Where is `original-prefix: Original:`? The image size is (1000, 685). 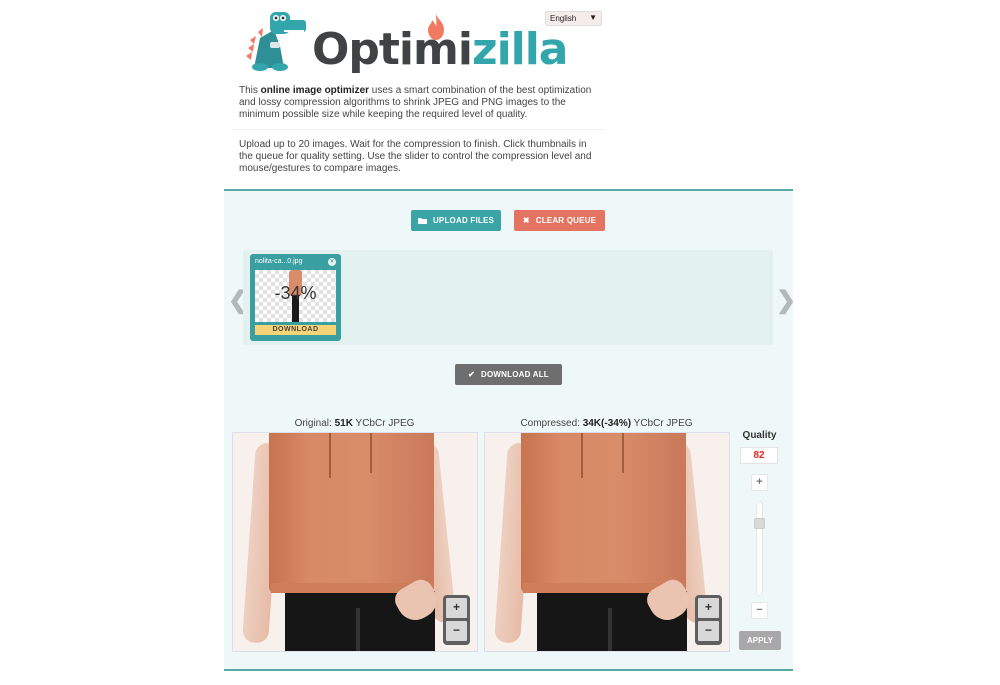 original-prefix: Original: is located at coordinates (314, 423).